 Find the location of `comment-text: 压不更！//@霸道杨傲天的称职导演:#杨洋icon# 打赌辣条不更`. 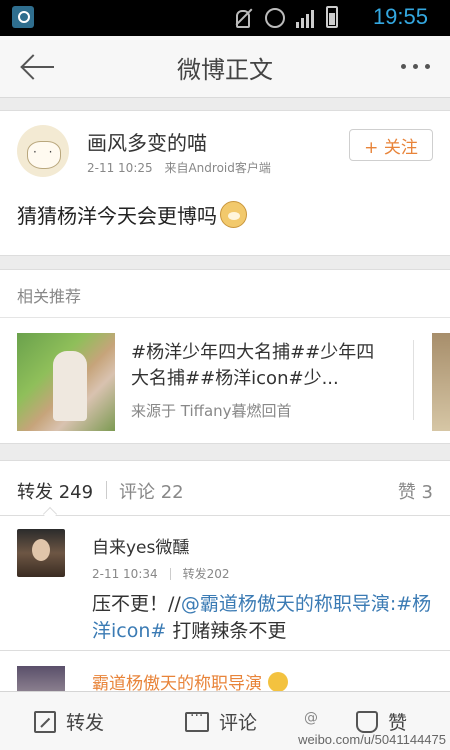

comment-text: 压不更！//@霸道杨傲天的称职导演:#杨洋icon# 打赌辣条不更 is located at coordinates (262, 618).